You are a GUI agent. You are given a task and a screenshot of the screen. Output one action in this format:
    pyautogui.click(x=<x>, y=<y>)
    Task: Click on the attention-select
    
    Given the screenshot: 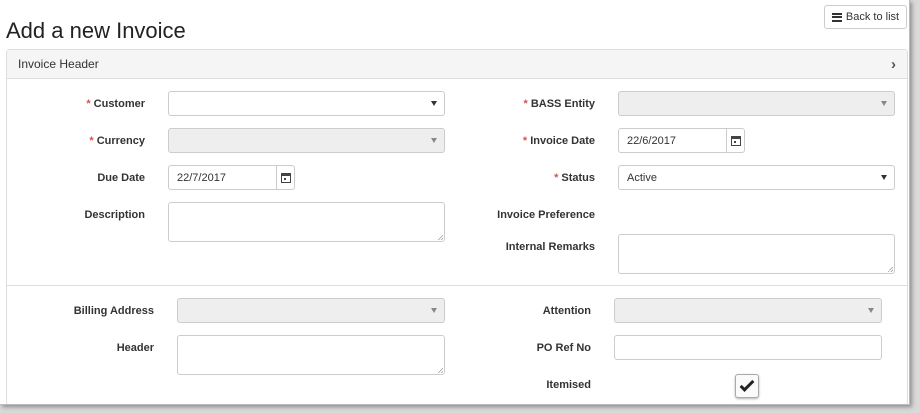 What is the action you would take?
    pyautogui.click(x=748, y=310)
    